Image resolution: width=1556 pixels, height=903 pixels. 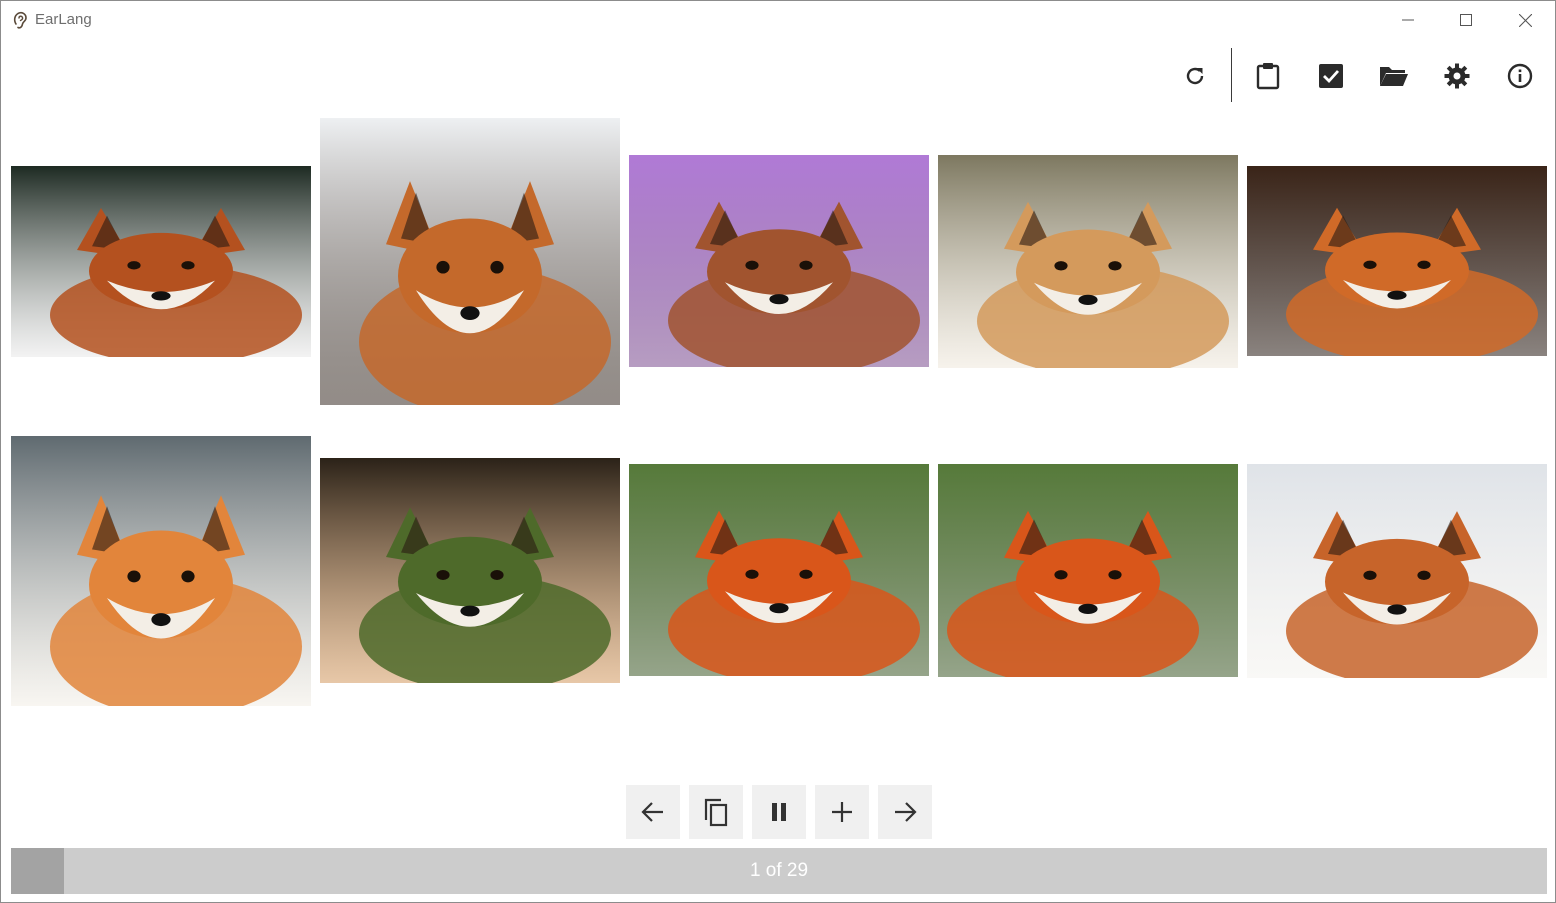 I want to click on copy-button, so click(x=716, y=812).